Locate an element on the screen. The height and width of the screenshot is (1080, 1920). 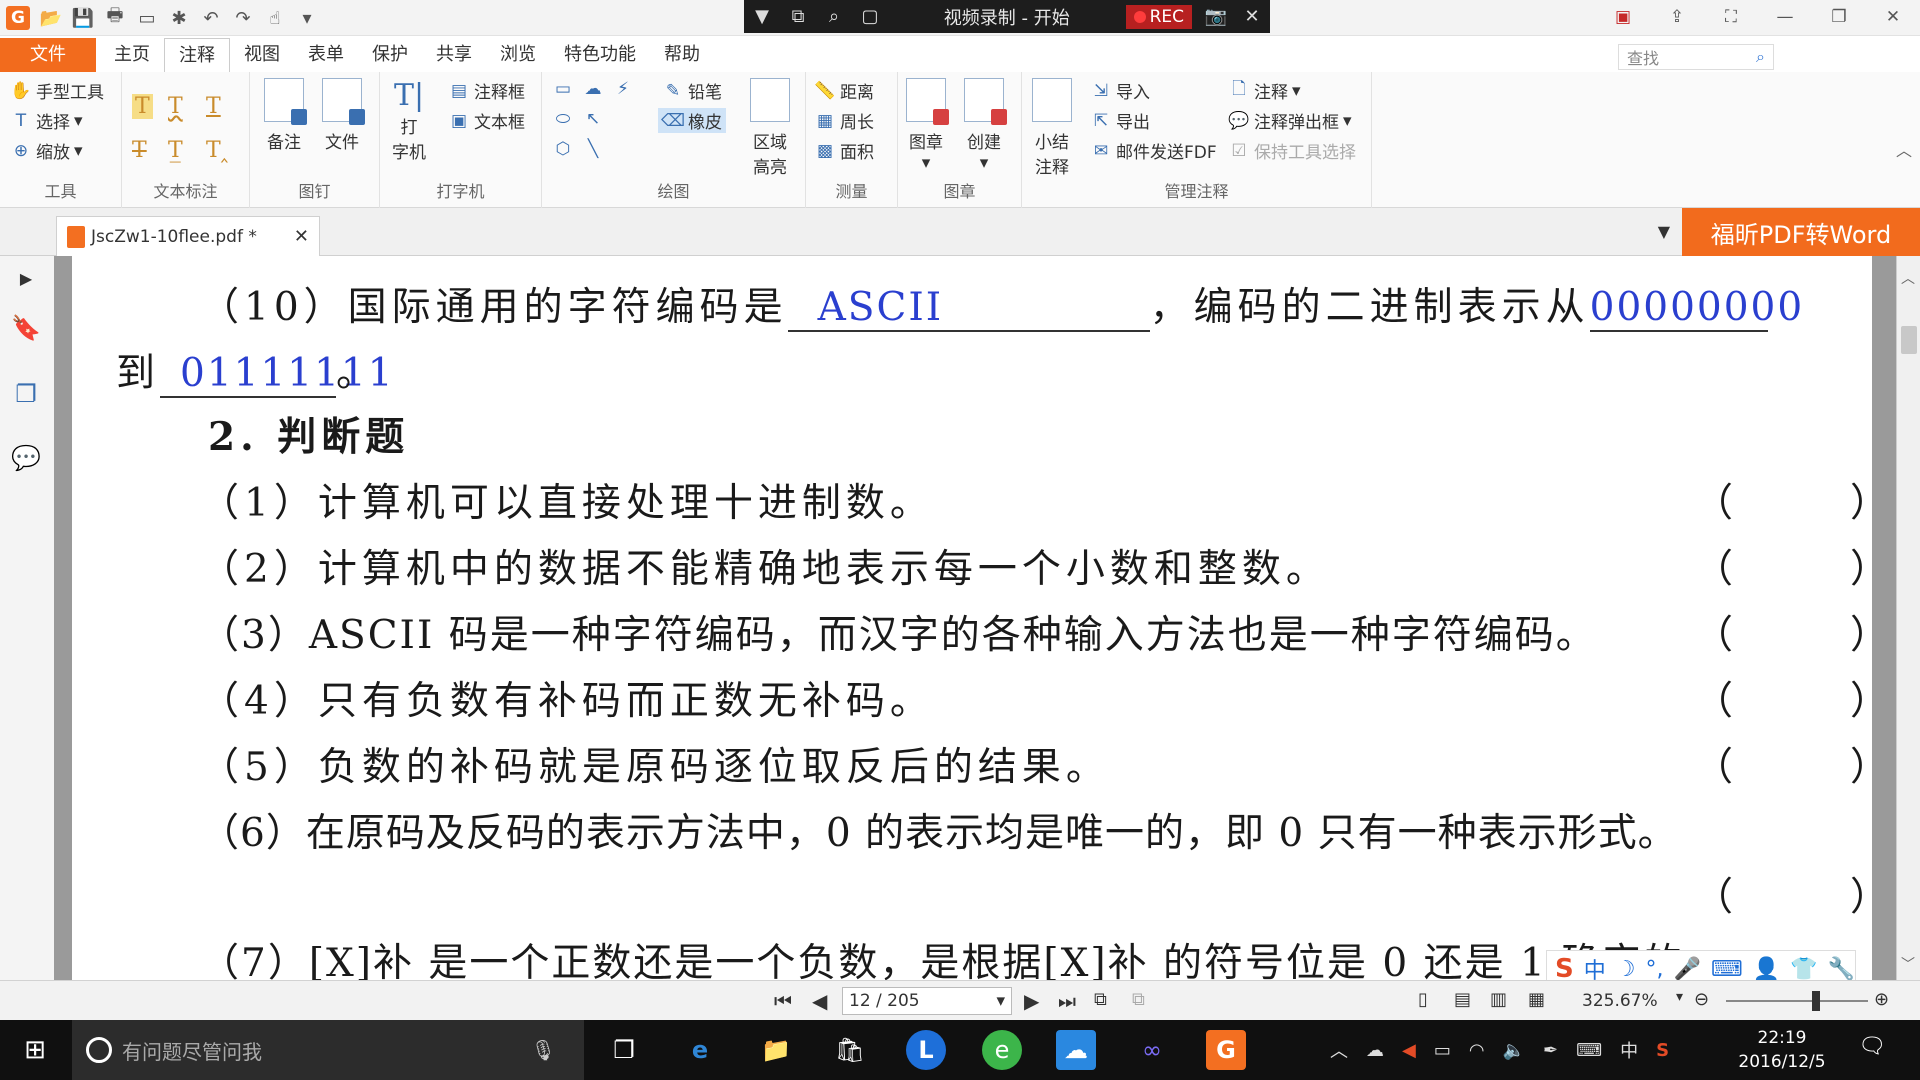
browser-360-icon: e is located at coordinates (1002, 1050).